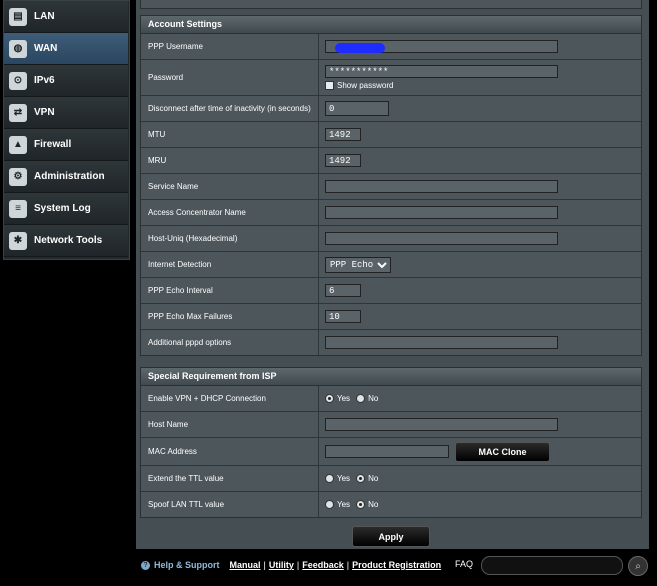 This screenshot has height=586, width=657. What do you see at coordinates (441, 424) in the screenshot?
I see `host-name-input` at bounding box center [441, 424].